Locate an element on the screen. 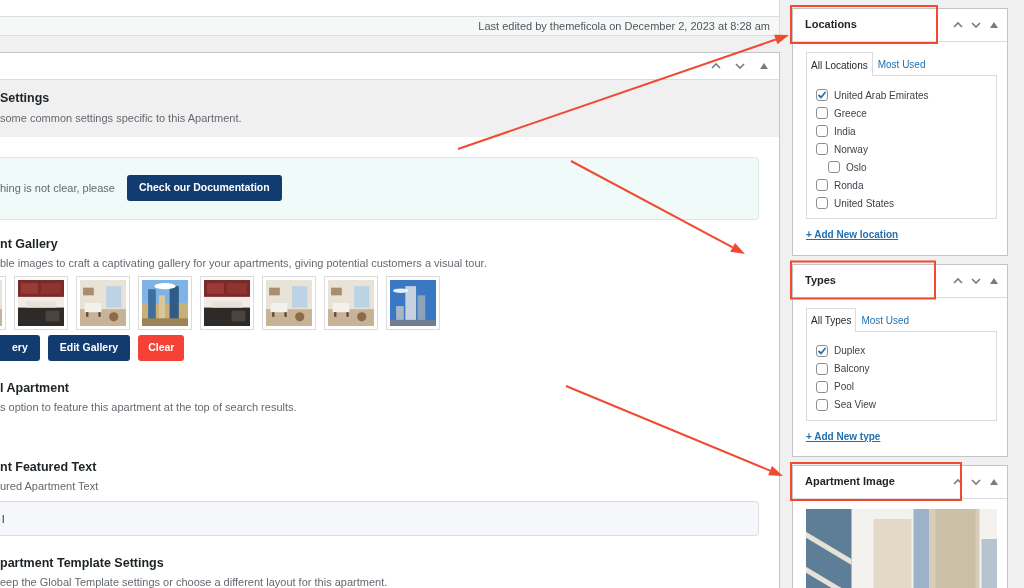 The image size is (1024, 588). term-label: United Arab Emirates is located at coordinates (881, 95).